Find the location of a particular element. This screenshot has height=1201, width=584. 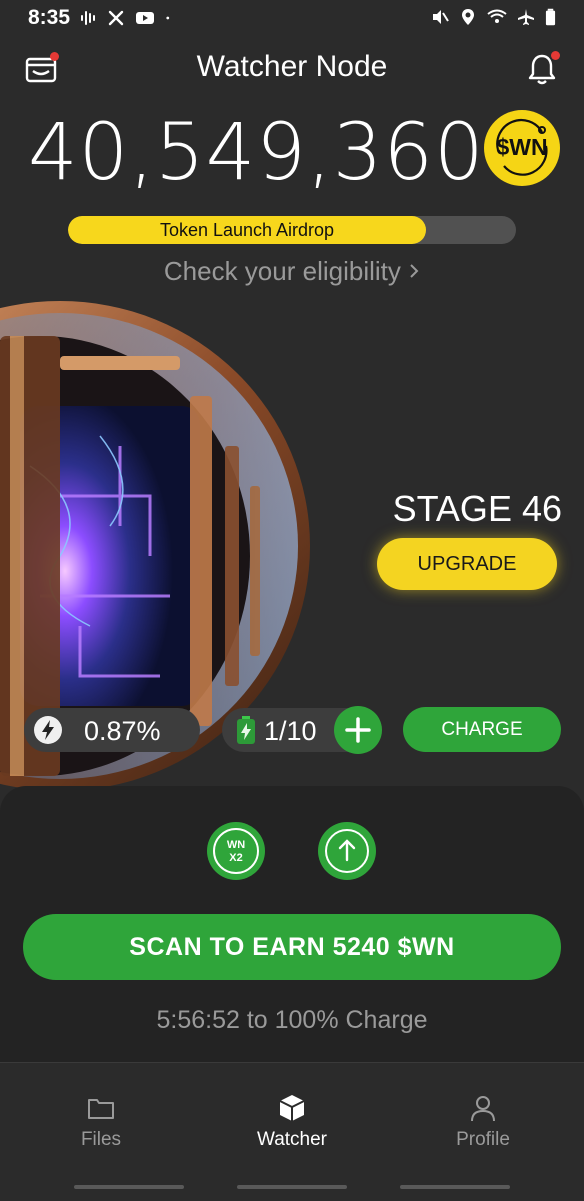

wn-x2-icon: WN X2 is located at coordinates (236, 851).